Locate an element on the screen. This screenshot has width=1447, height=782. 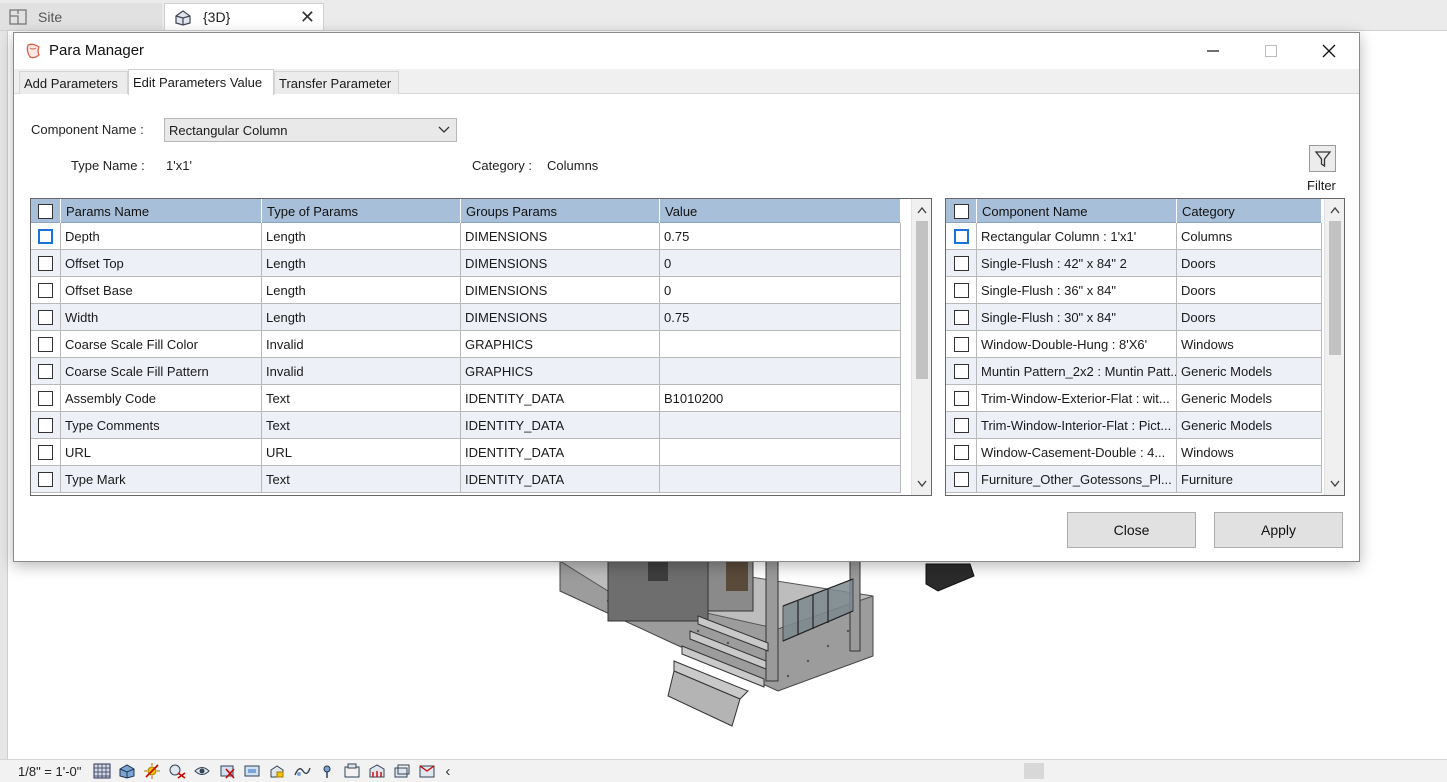
table-cell: Coarse Scale Fill Pattern is located at coordinates (161, 371).